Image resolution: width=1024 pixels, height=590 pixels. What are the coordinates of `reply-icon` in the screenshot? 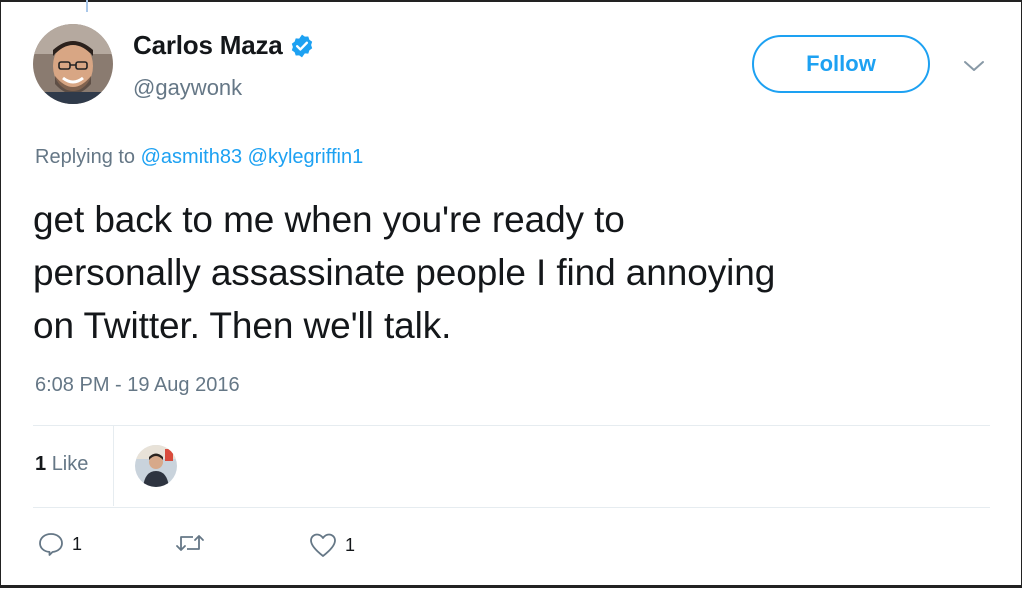 It's located at (51, 544).